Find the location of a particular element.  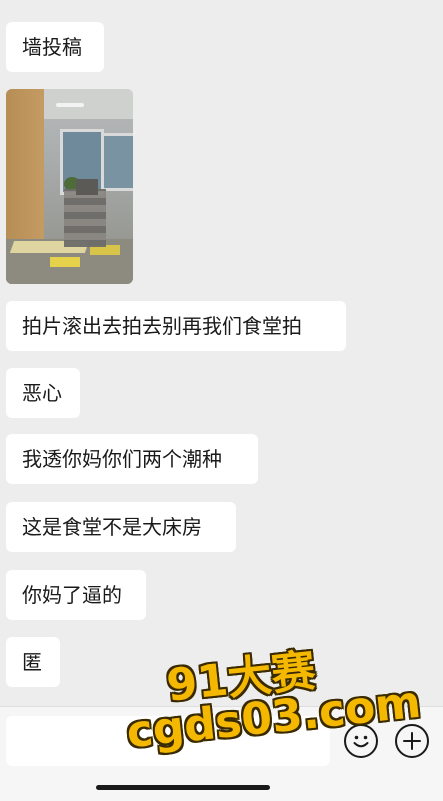

message-text: 恶心 is located at coordinates (42, 393).